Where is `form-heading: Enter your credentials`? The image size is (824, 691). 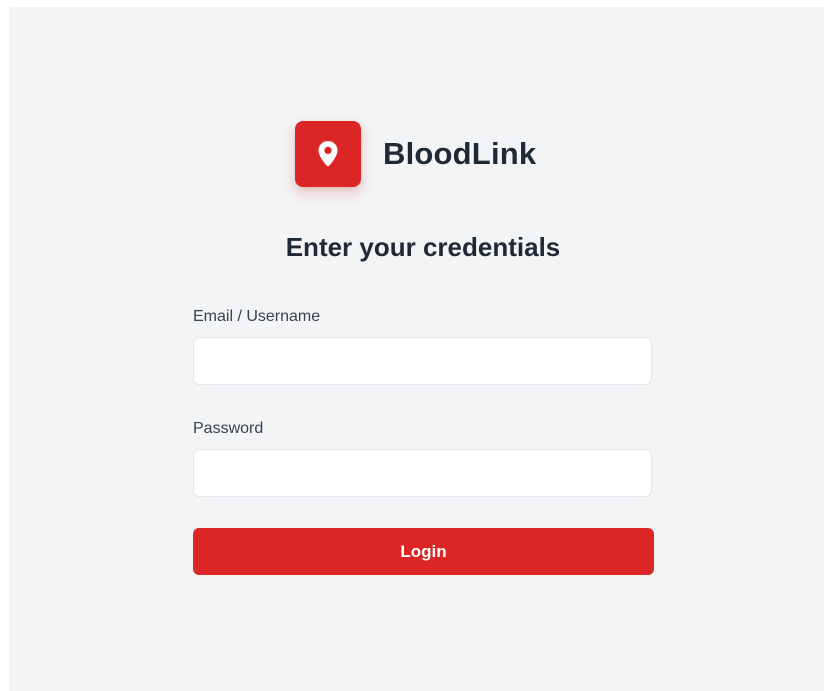
form-heading: Enter your credentials is located at coordinates (423, 247).